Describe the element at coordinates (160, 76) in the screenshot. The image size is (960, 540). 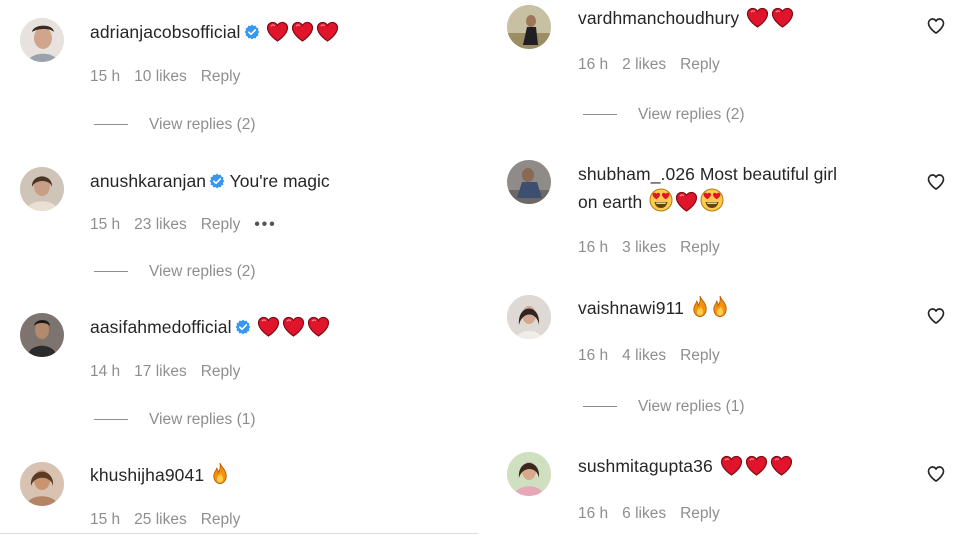
I see `comment-likes: 10 likes` at that location.